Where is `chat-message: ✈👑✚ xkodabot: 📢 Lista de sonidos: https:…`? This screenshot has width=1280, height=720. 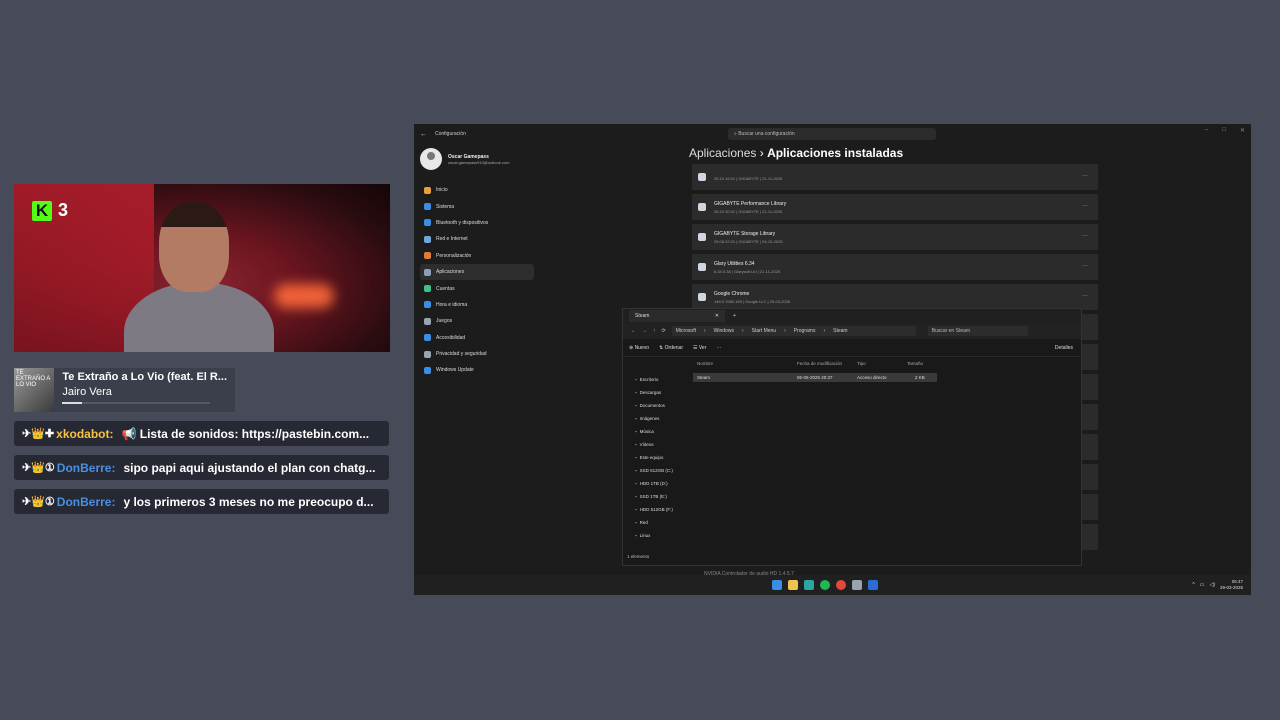 chat-message: ✈👑✚ xkodabot: 📢 Lista de sonidos: https:… is located at coordinates (201, 433).